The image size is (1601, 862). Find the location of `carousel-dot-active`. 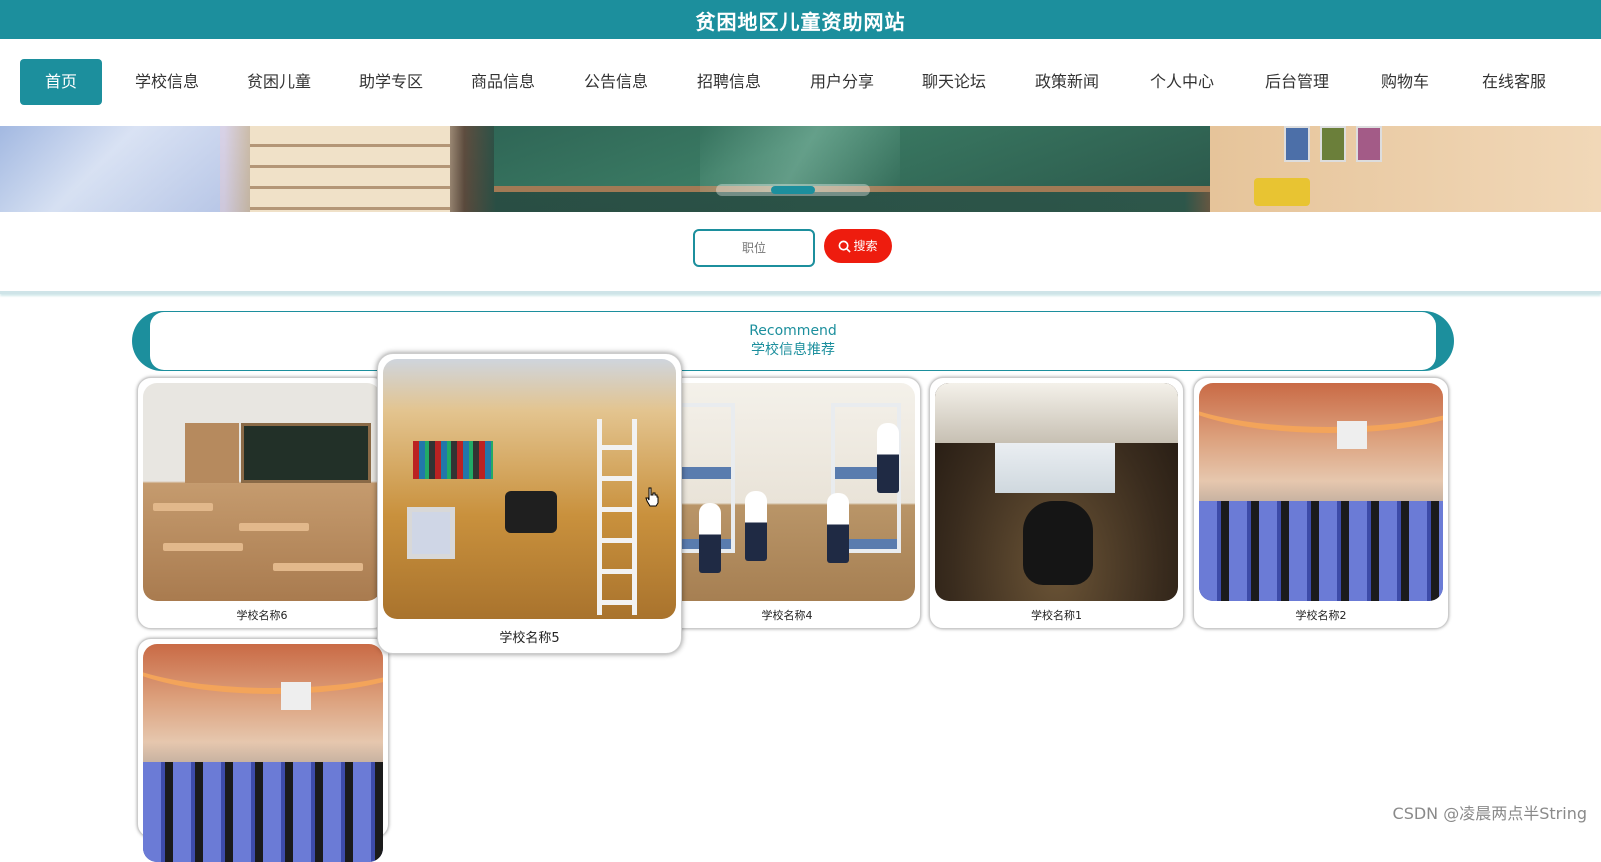

carousel-dot-active is located at coordinates (793, 190).